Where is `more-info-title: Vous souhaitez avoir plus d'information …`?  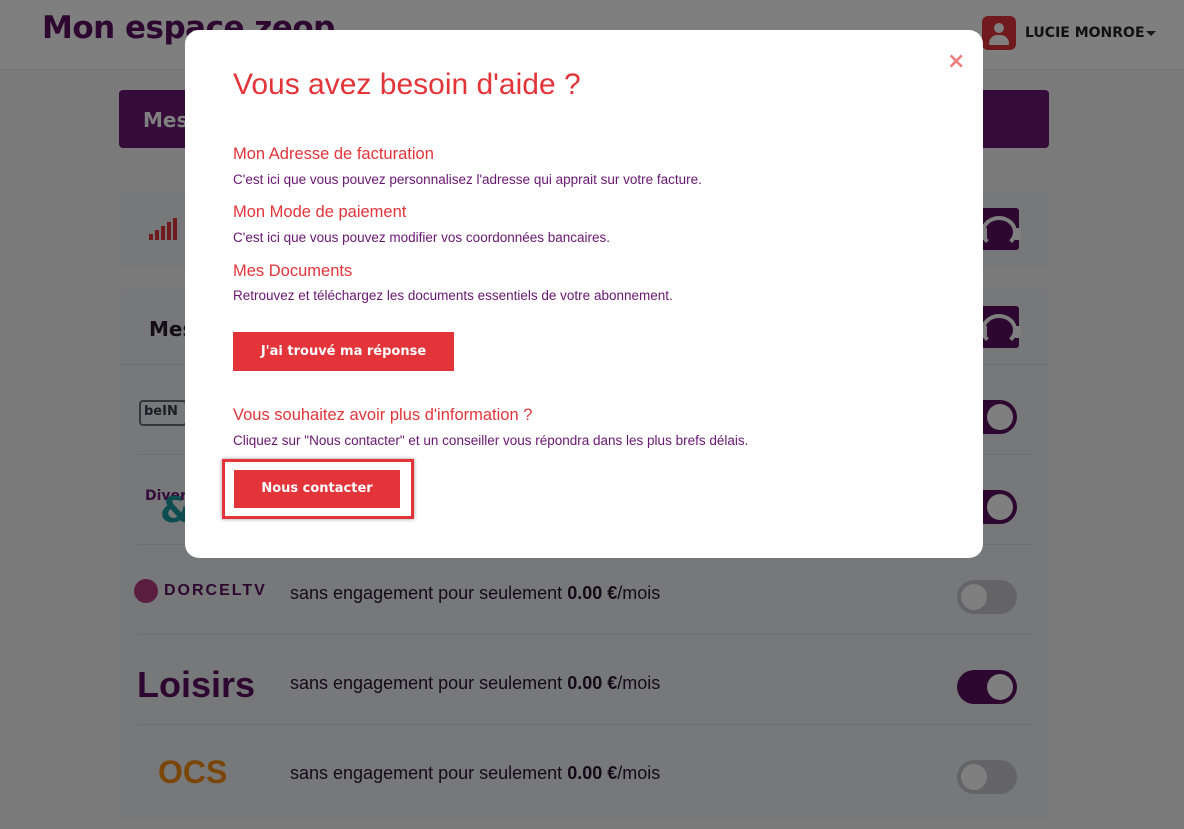 more-info-title: Vous souhaitez avoir plus d'information … is located at coordinates (383, 415).